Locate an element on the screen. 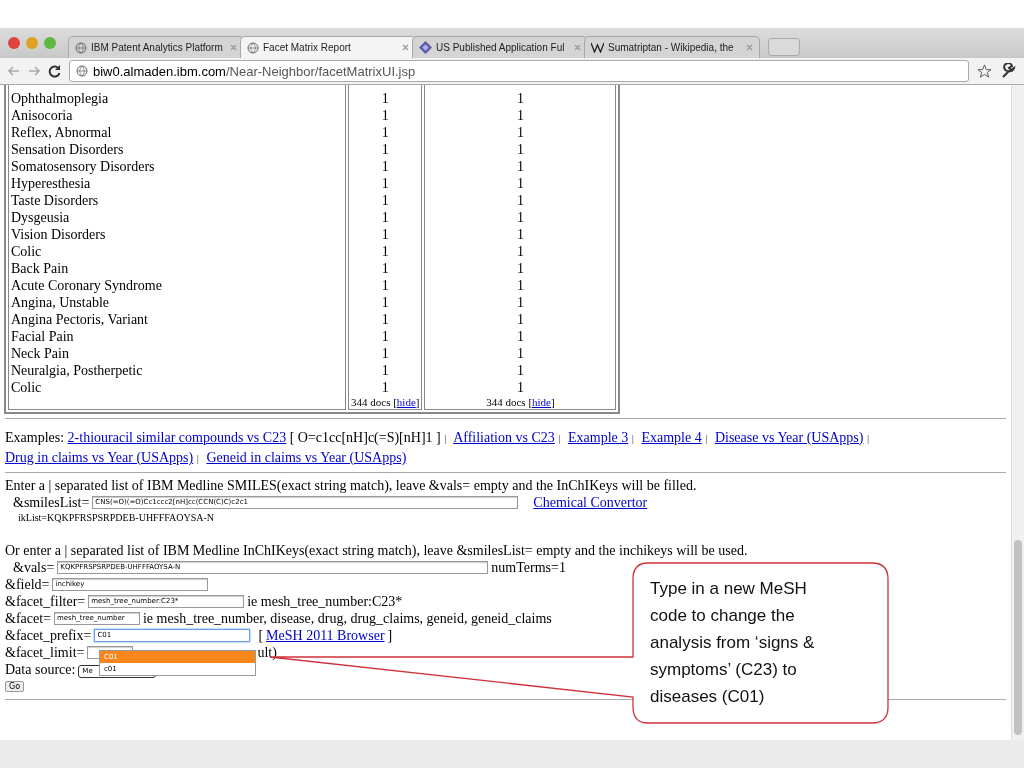  term-cell: Somatosensory Disorders is located at coordinates (83, 166).